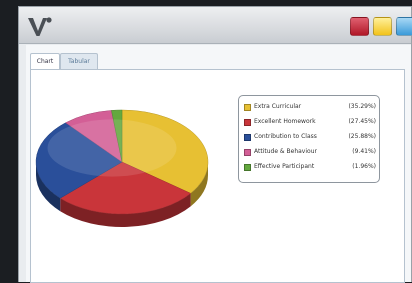 The width and height of the screenshot is (412, 283). I want to click on legend-item-attitude-behaviour: Attitude & Behaviour (9.41%), so click(310, 152).